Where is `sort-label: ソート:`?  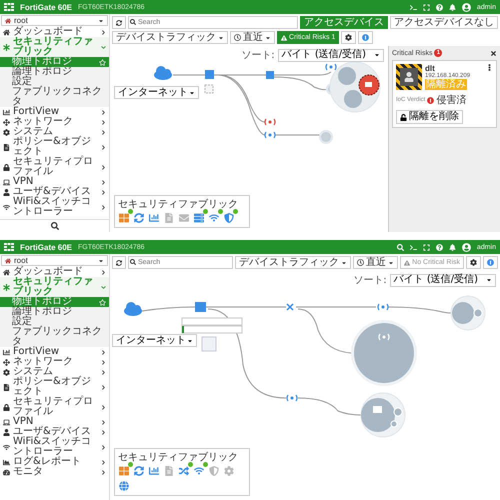 sort-label: ソート: is located at coordinates (370, 280).